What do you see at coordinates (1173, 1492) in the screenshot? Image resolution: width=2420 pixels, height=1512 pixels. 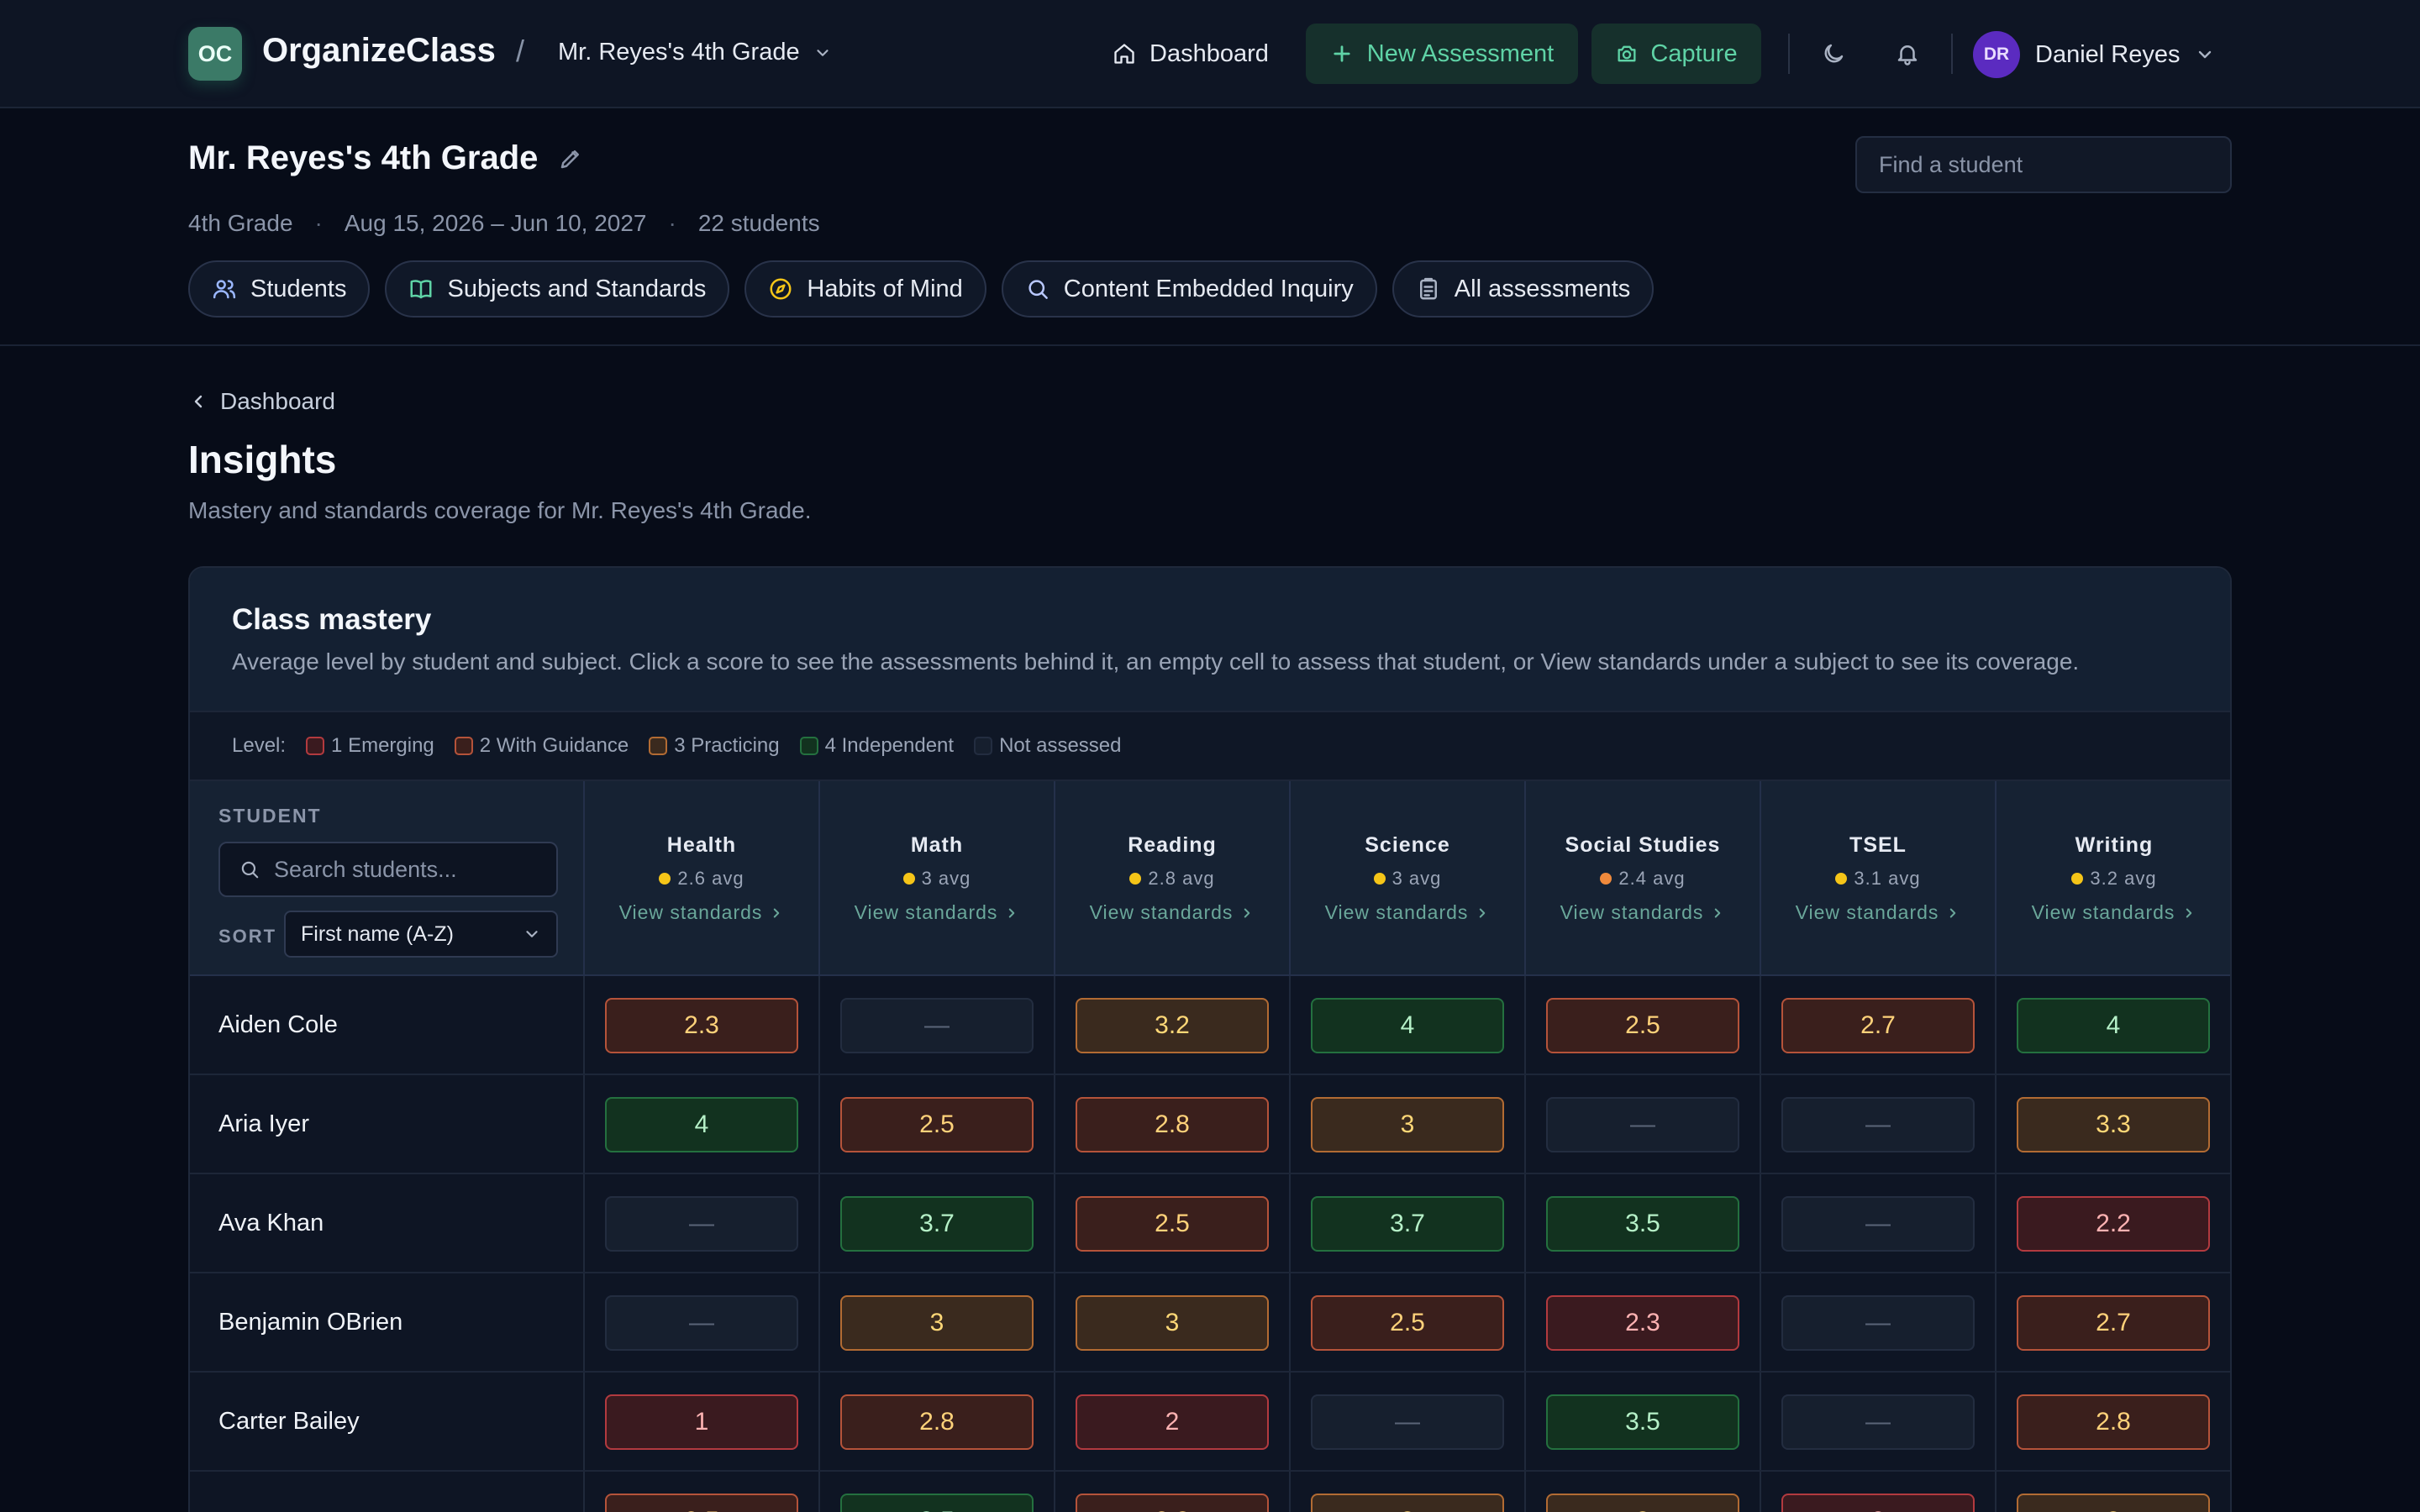 I see `mastery-cell: 2.8` at bounding box center [1173, 1492].